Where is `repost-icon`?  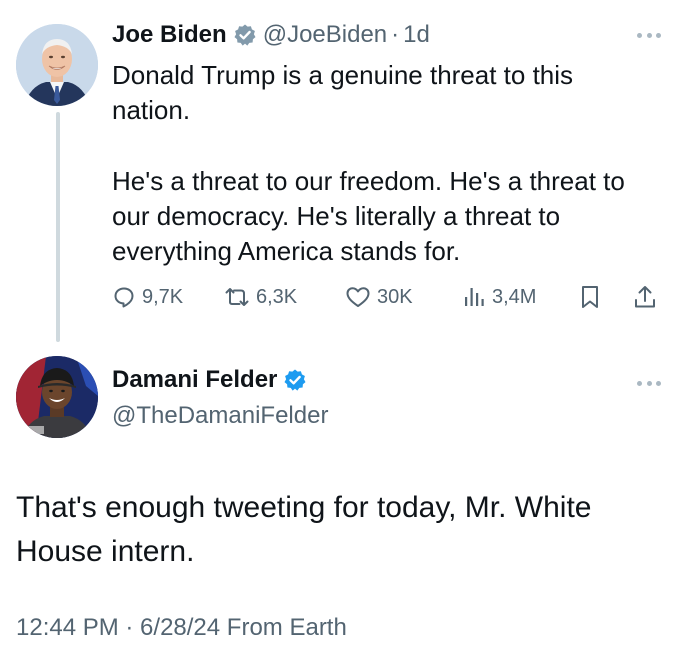 repost-icon is located at coordinates (237, 297).